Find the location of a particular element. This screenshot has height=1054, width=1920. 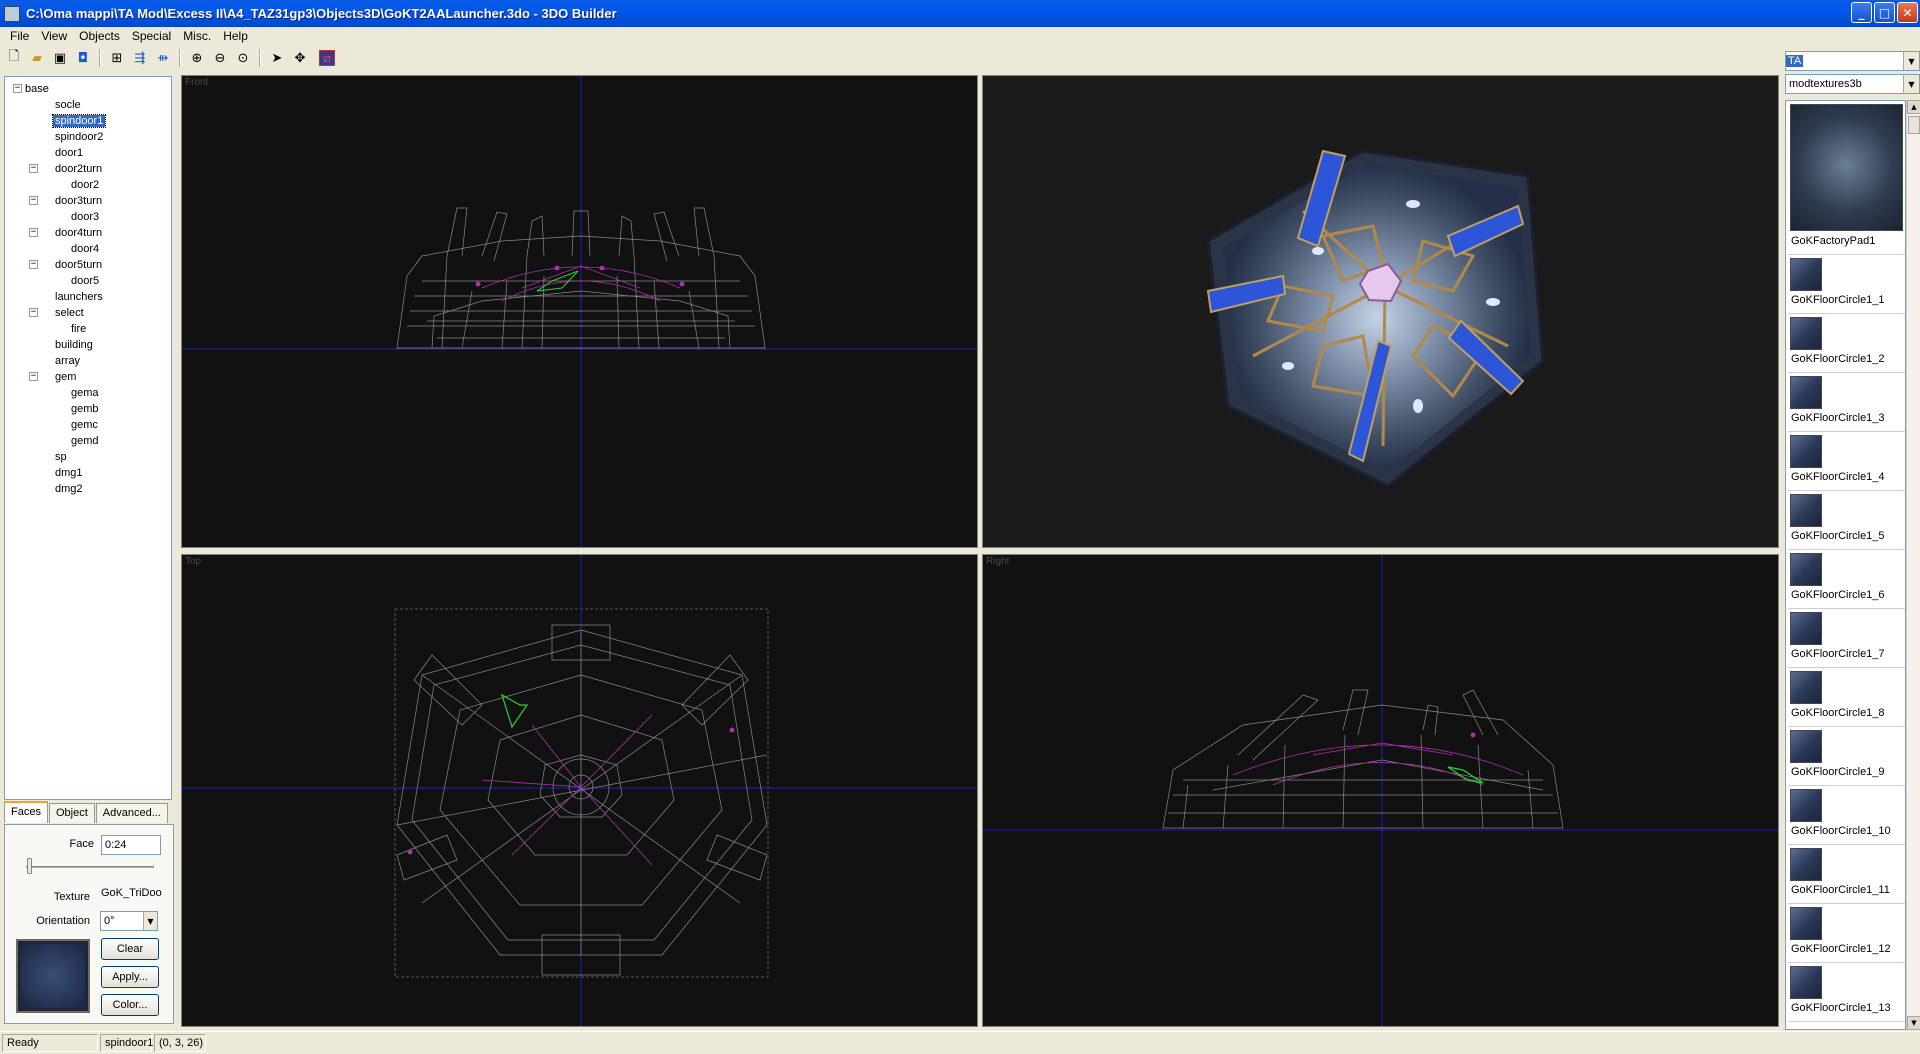

orientation-select: 0° ▼ is located at coordinates (129, 921).